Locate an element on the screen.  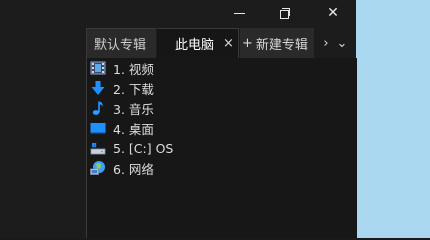
restore-button is located at coordinates (285, 13).